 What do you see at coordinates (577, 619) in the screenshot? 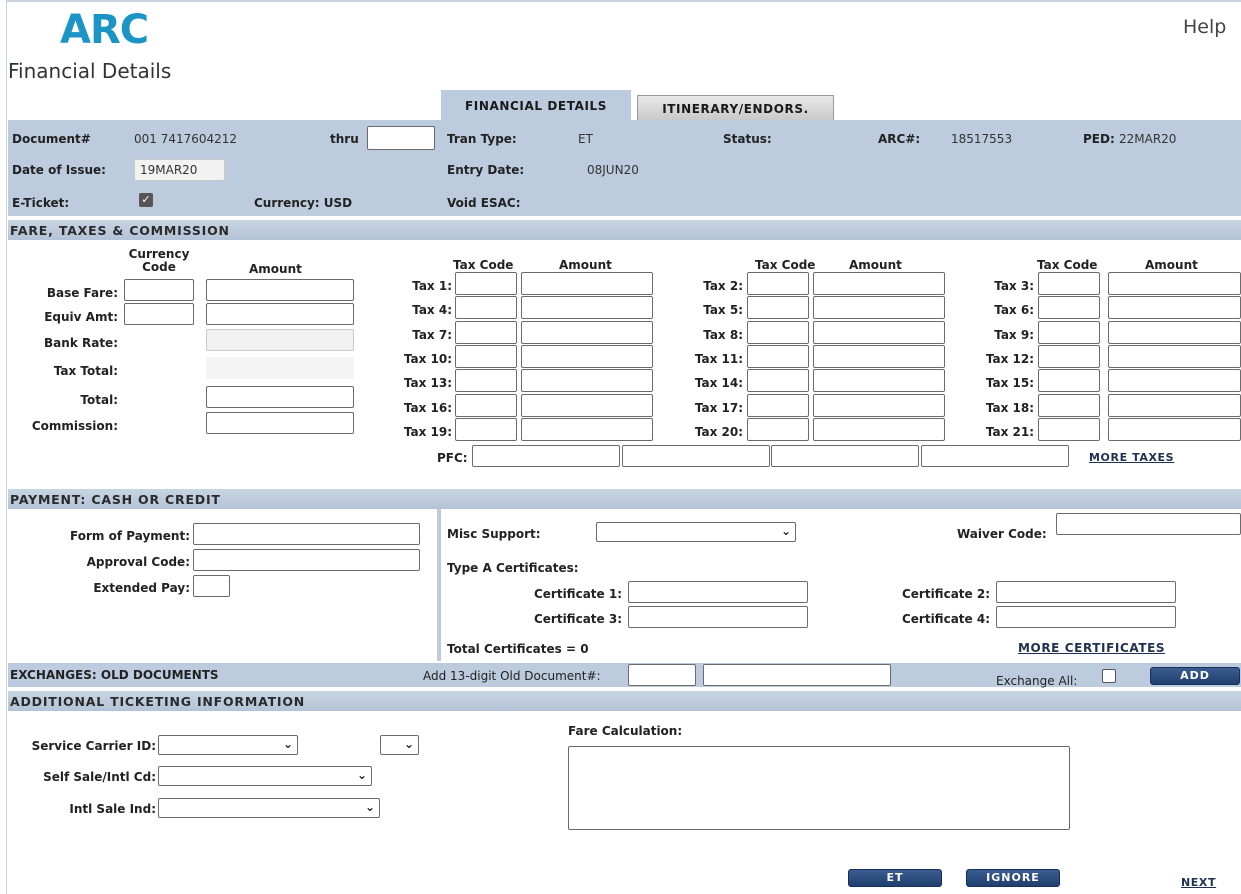
I see `certificate-3-label: Certificate 3:` at bounding box center [577, 619].